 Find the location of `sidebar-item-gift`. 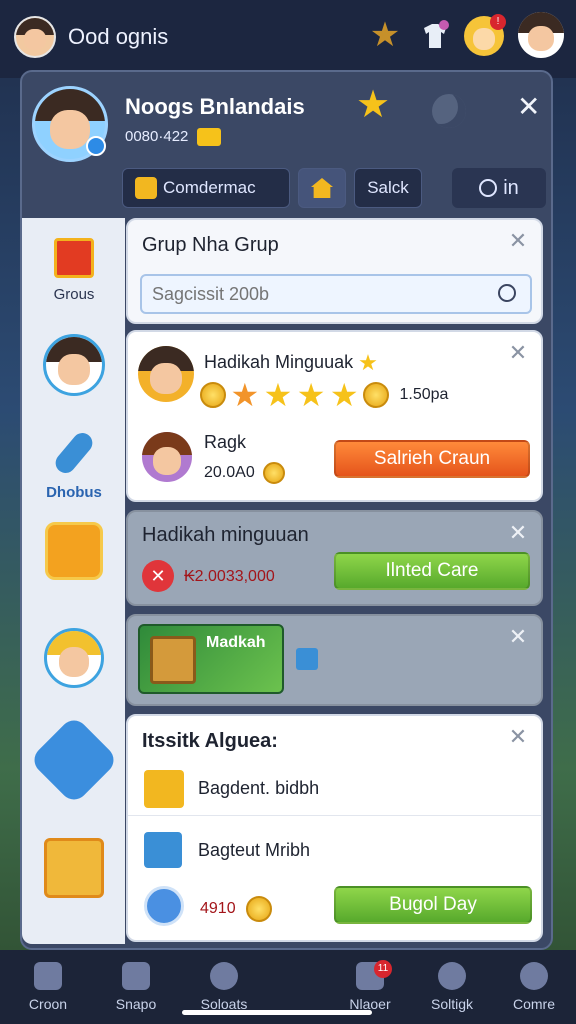

sidebar-item-gift is located at coordinates (74, 868).